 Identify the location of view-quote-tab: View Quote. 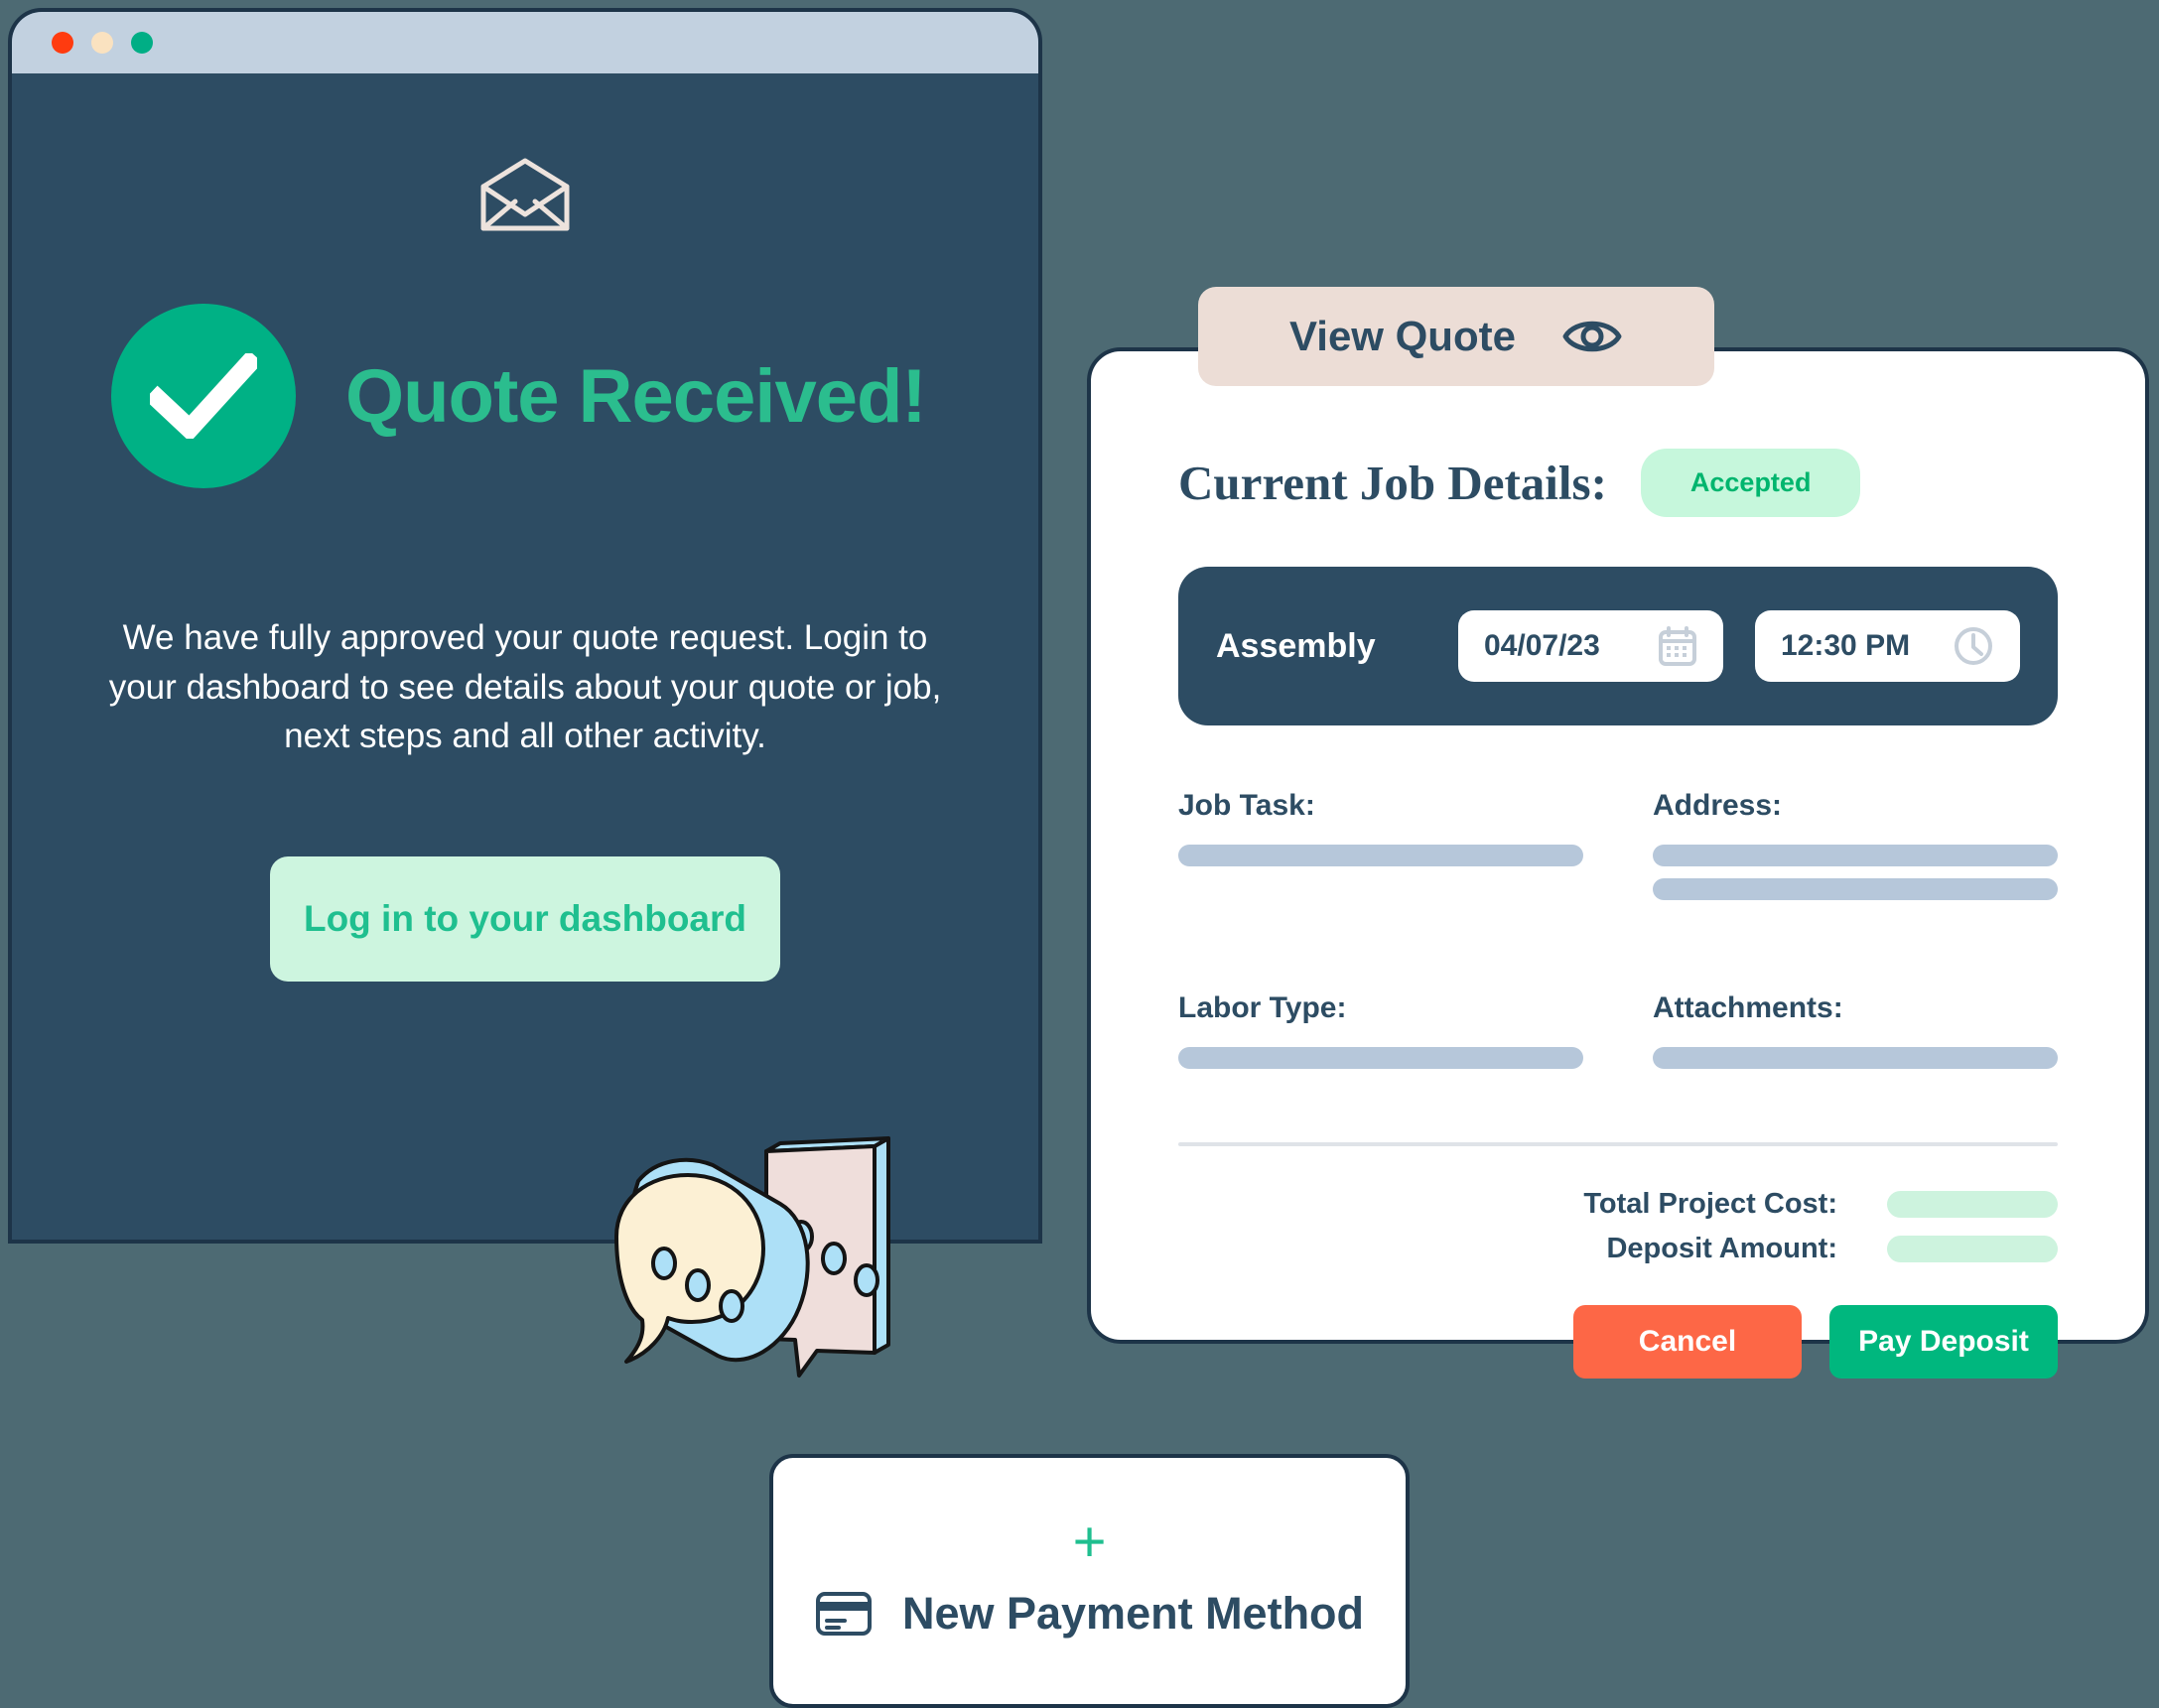
(1456, 337).